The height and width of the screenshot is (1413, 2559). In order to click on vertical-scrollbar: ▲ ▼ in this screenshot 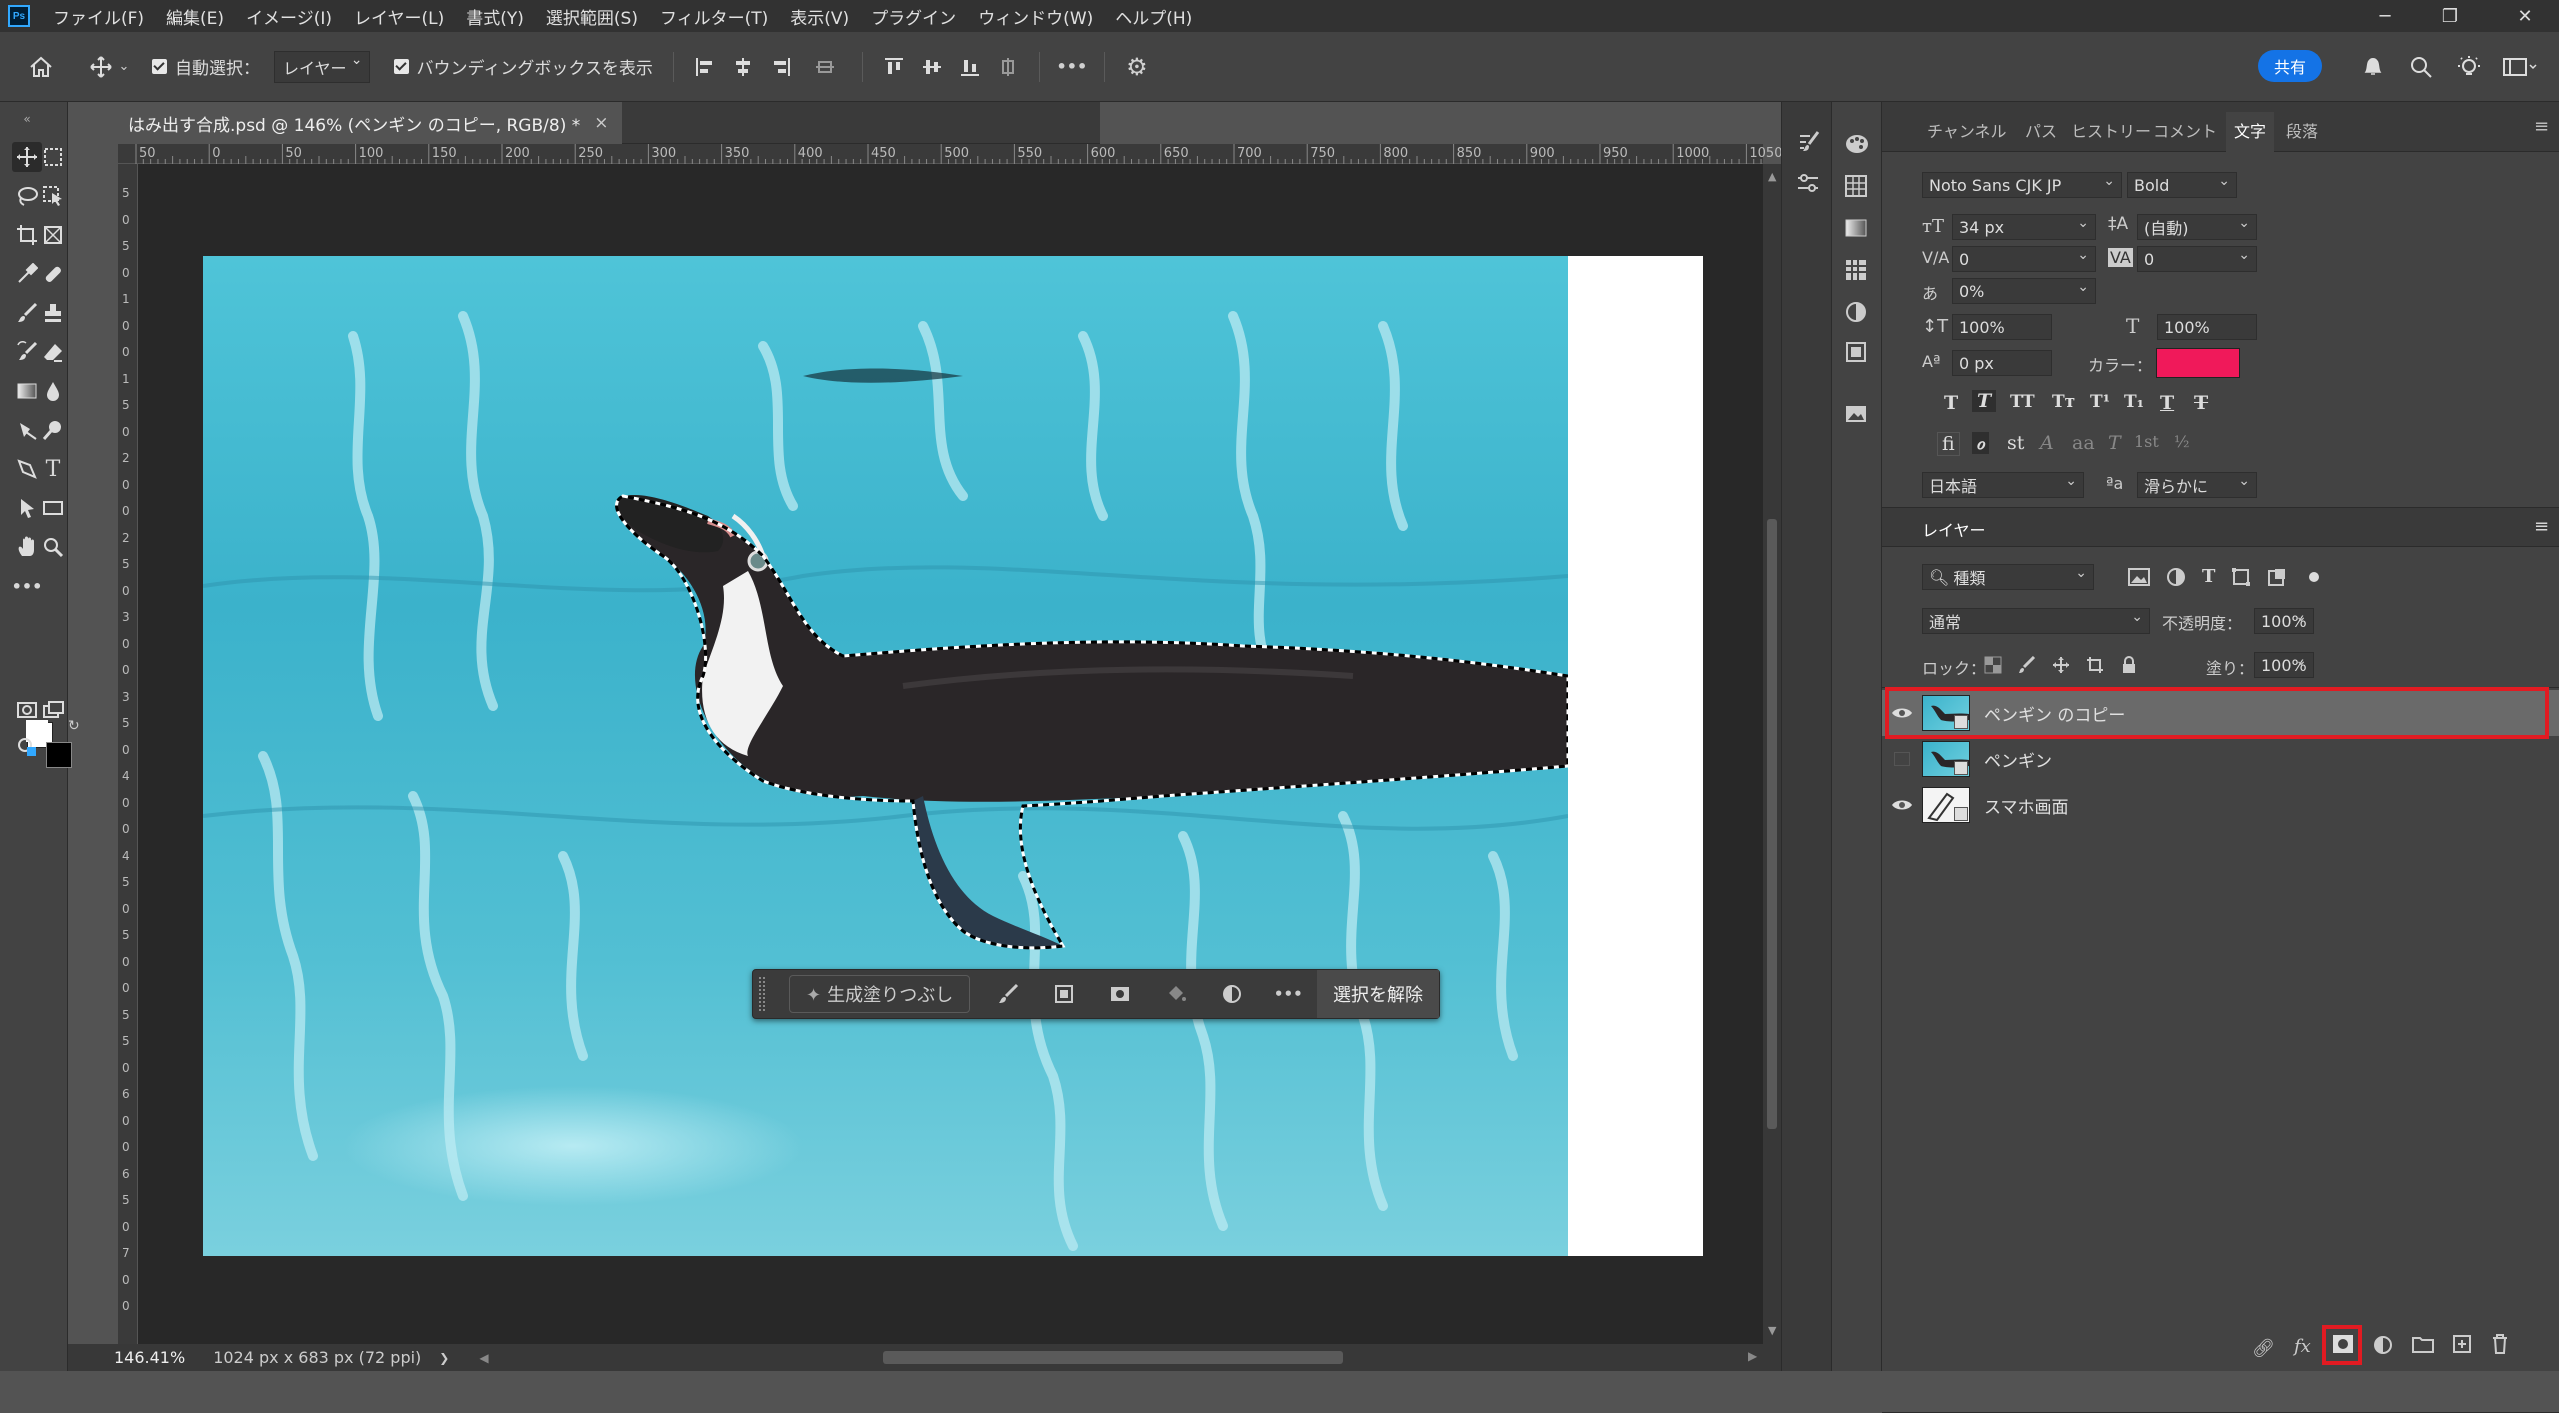, I will do `click(1772, 754)`.